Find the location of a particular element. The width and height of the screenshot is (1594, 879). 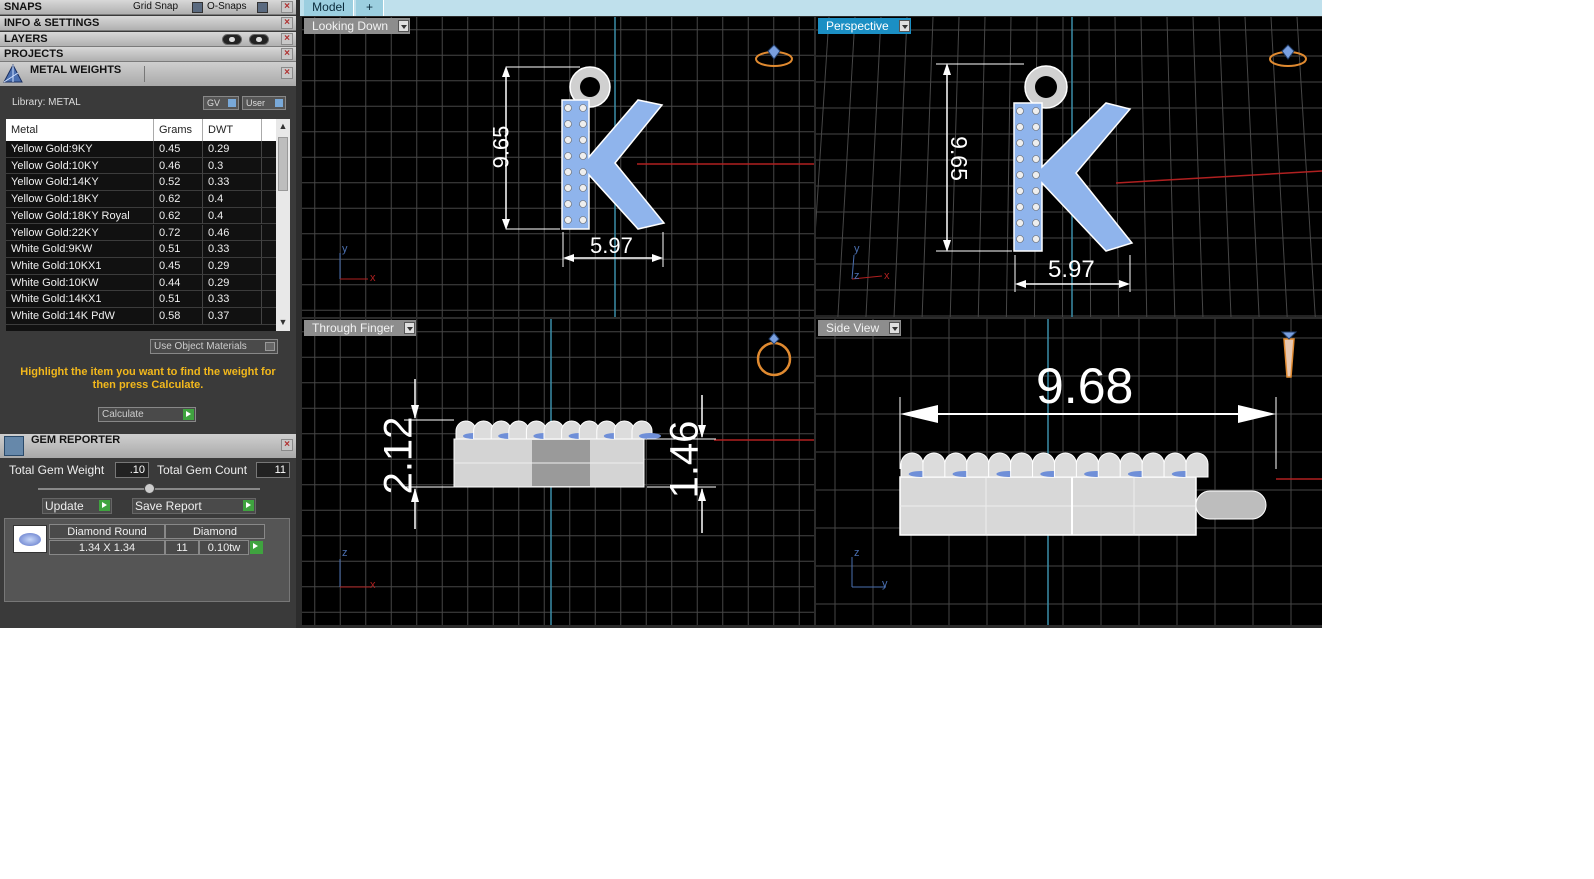

viewport-looking-down: Looking Down 9.65 5.97 y x is located at coordinates (558, 167).